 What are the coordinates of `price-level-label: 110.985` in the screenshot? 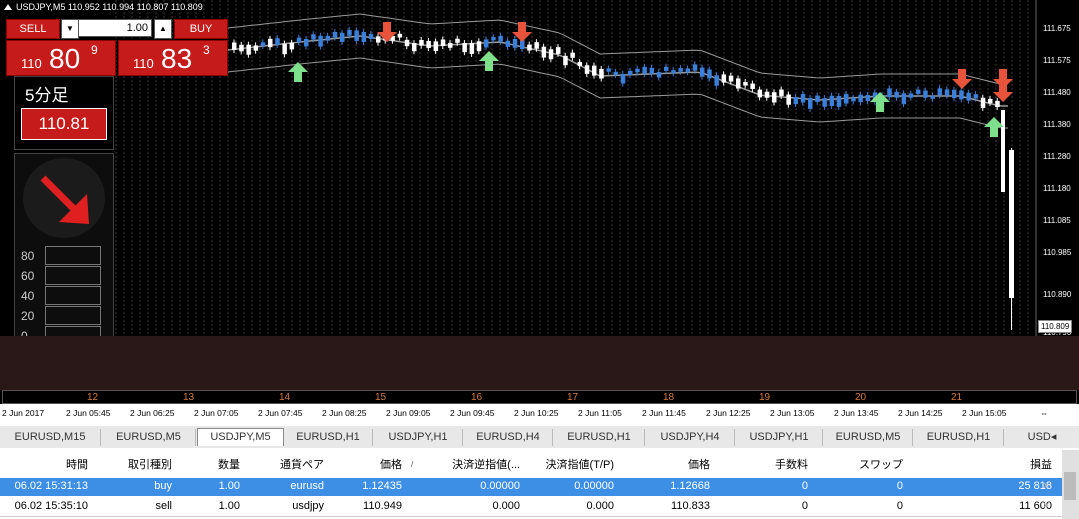 It's located at (1057, 252).